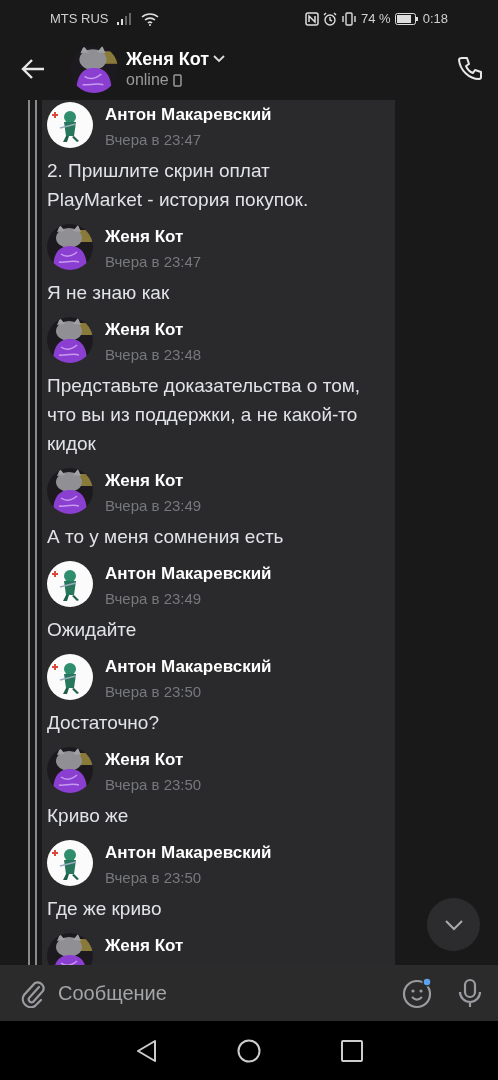  What do you see at coordinates (312, 19) in the screenshot?
I see `nfc-icon` at bounding box center [312, 19].